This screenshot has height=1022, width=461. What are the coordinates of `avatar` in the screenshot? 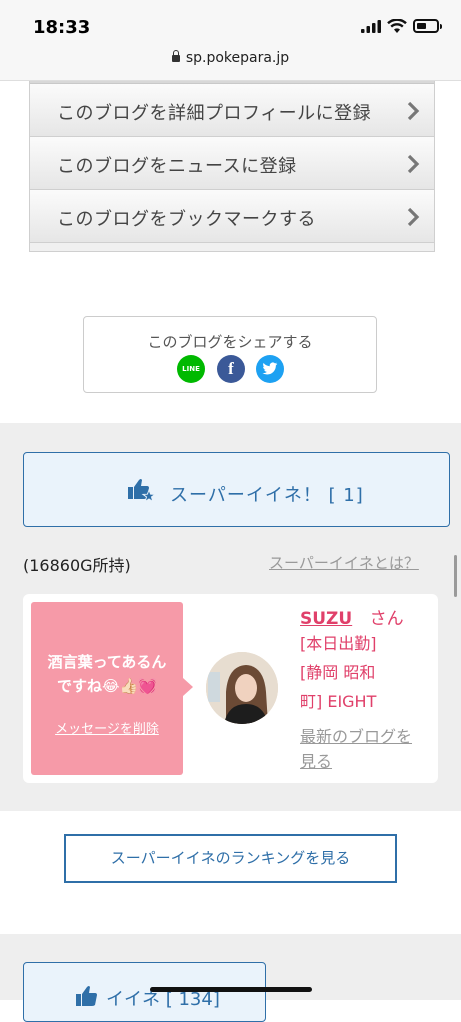 It's located at (242, 688).